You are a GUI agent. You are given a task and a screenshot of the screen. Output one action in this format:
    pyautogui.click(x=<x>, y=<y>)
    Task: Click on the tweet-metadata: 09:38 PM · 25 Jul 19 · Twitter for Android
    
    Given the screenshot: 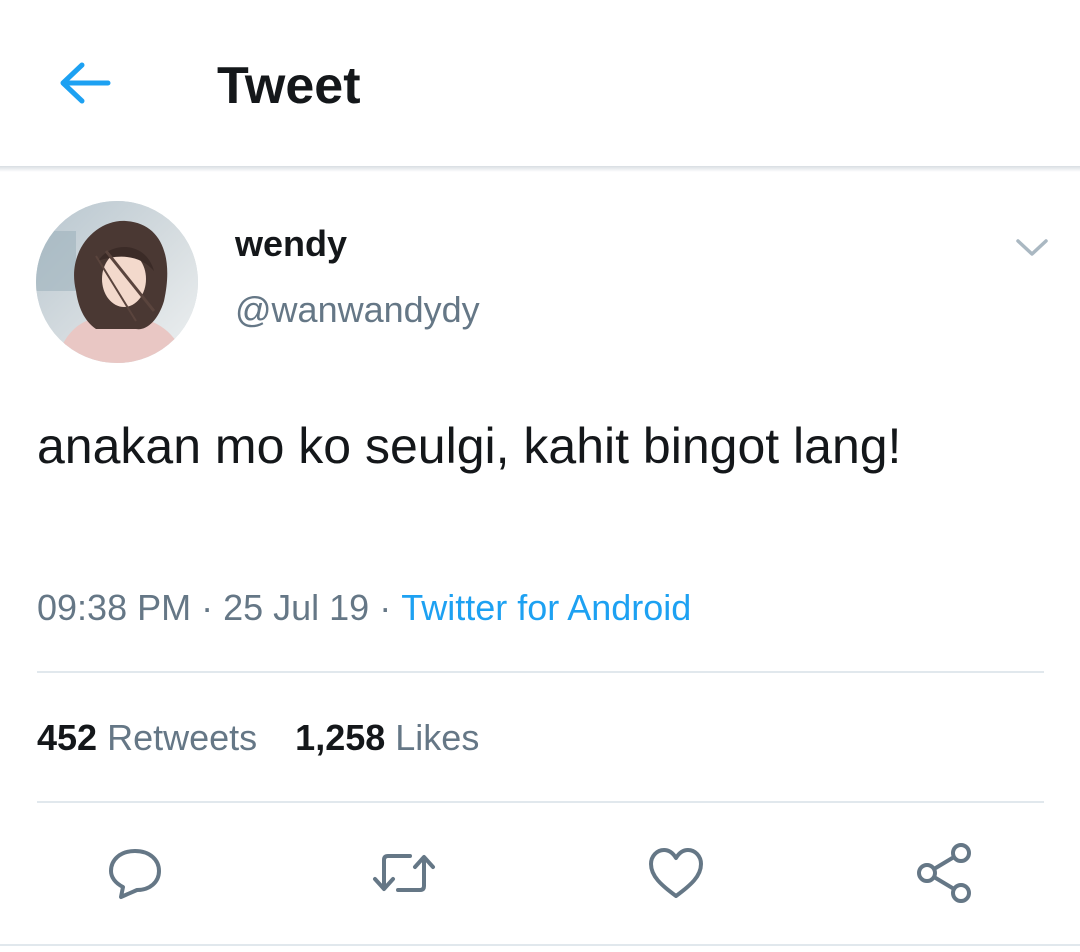 What is the action you would take?
    pyautogui.click(x=364, y=608)
    